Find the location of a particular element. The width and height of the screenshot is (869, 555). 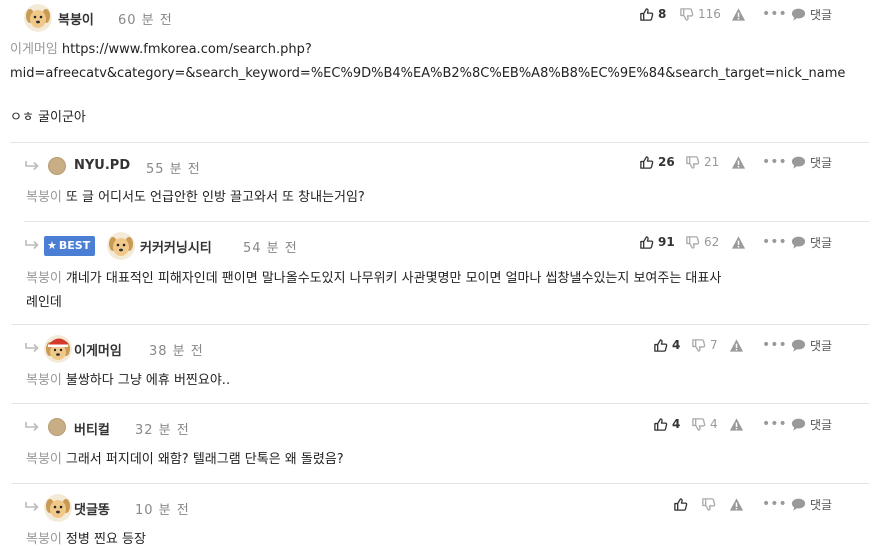

mention: 이게머임 is located at coordinates (34, 49).